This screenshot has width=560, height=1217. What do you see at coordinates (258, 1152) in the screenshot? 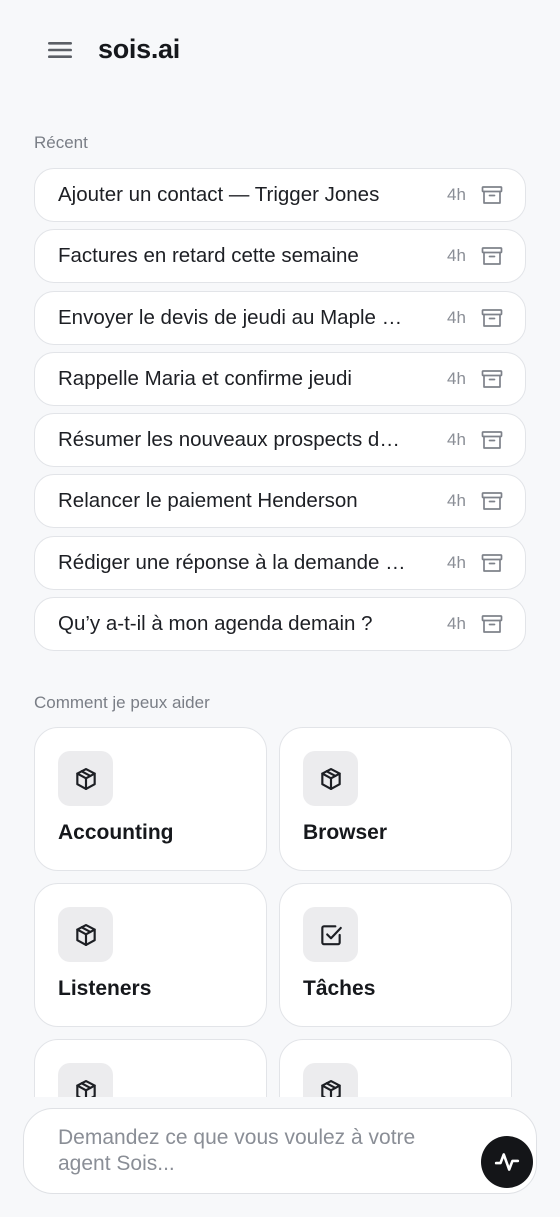
I see `message-input` at bounding box center [258, 1152].